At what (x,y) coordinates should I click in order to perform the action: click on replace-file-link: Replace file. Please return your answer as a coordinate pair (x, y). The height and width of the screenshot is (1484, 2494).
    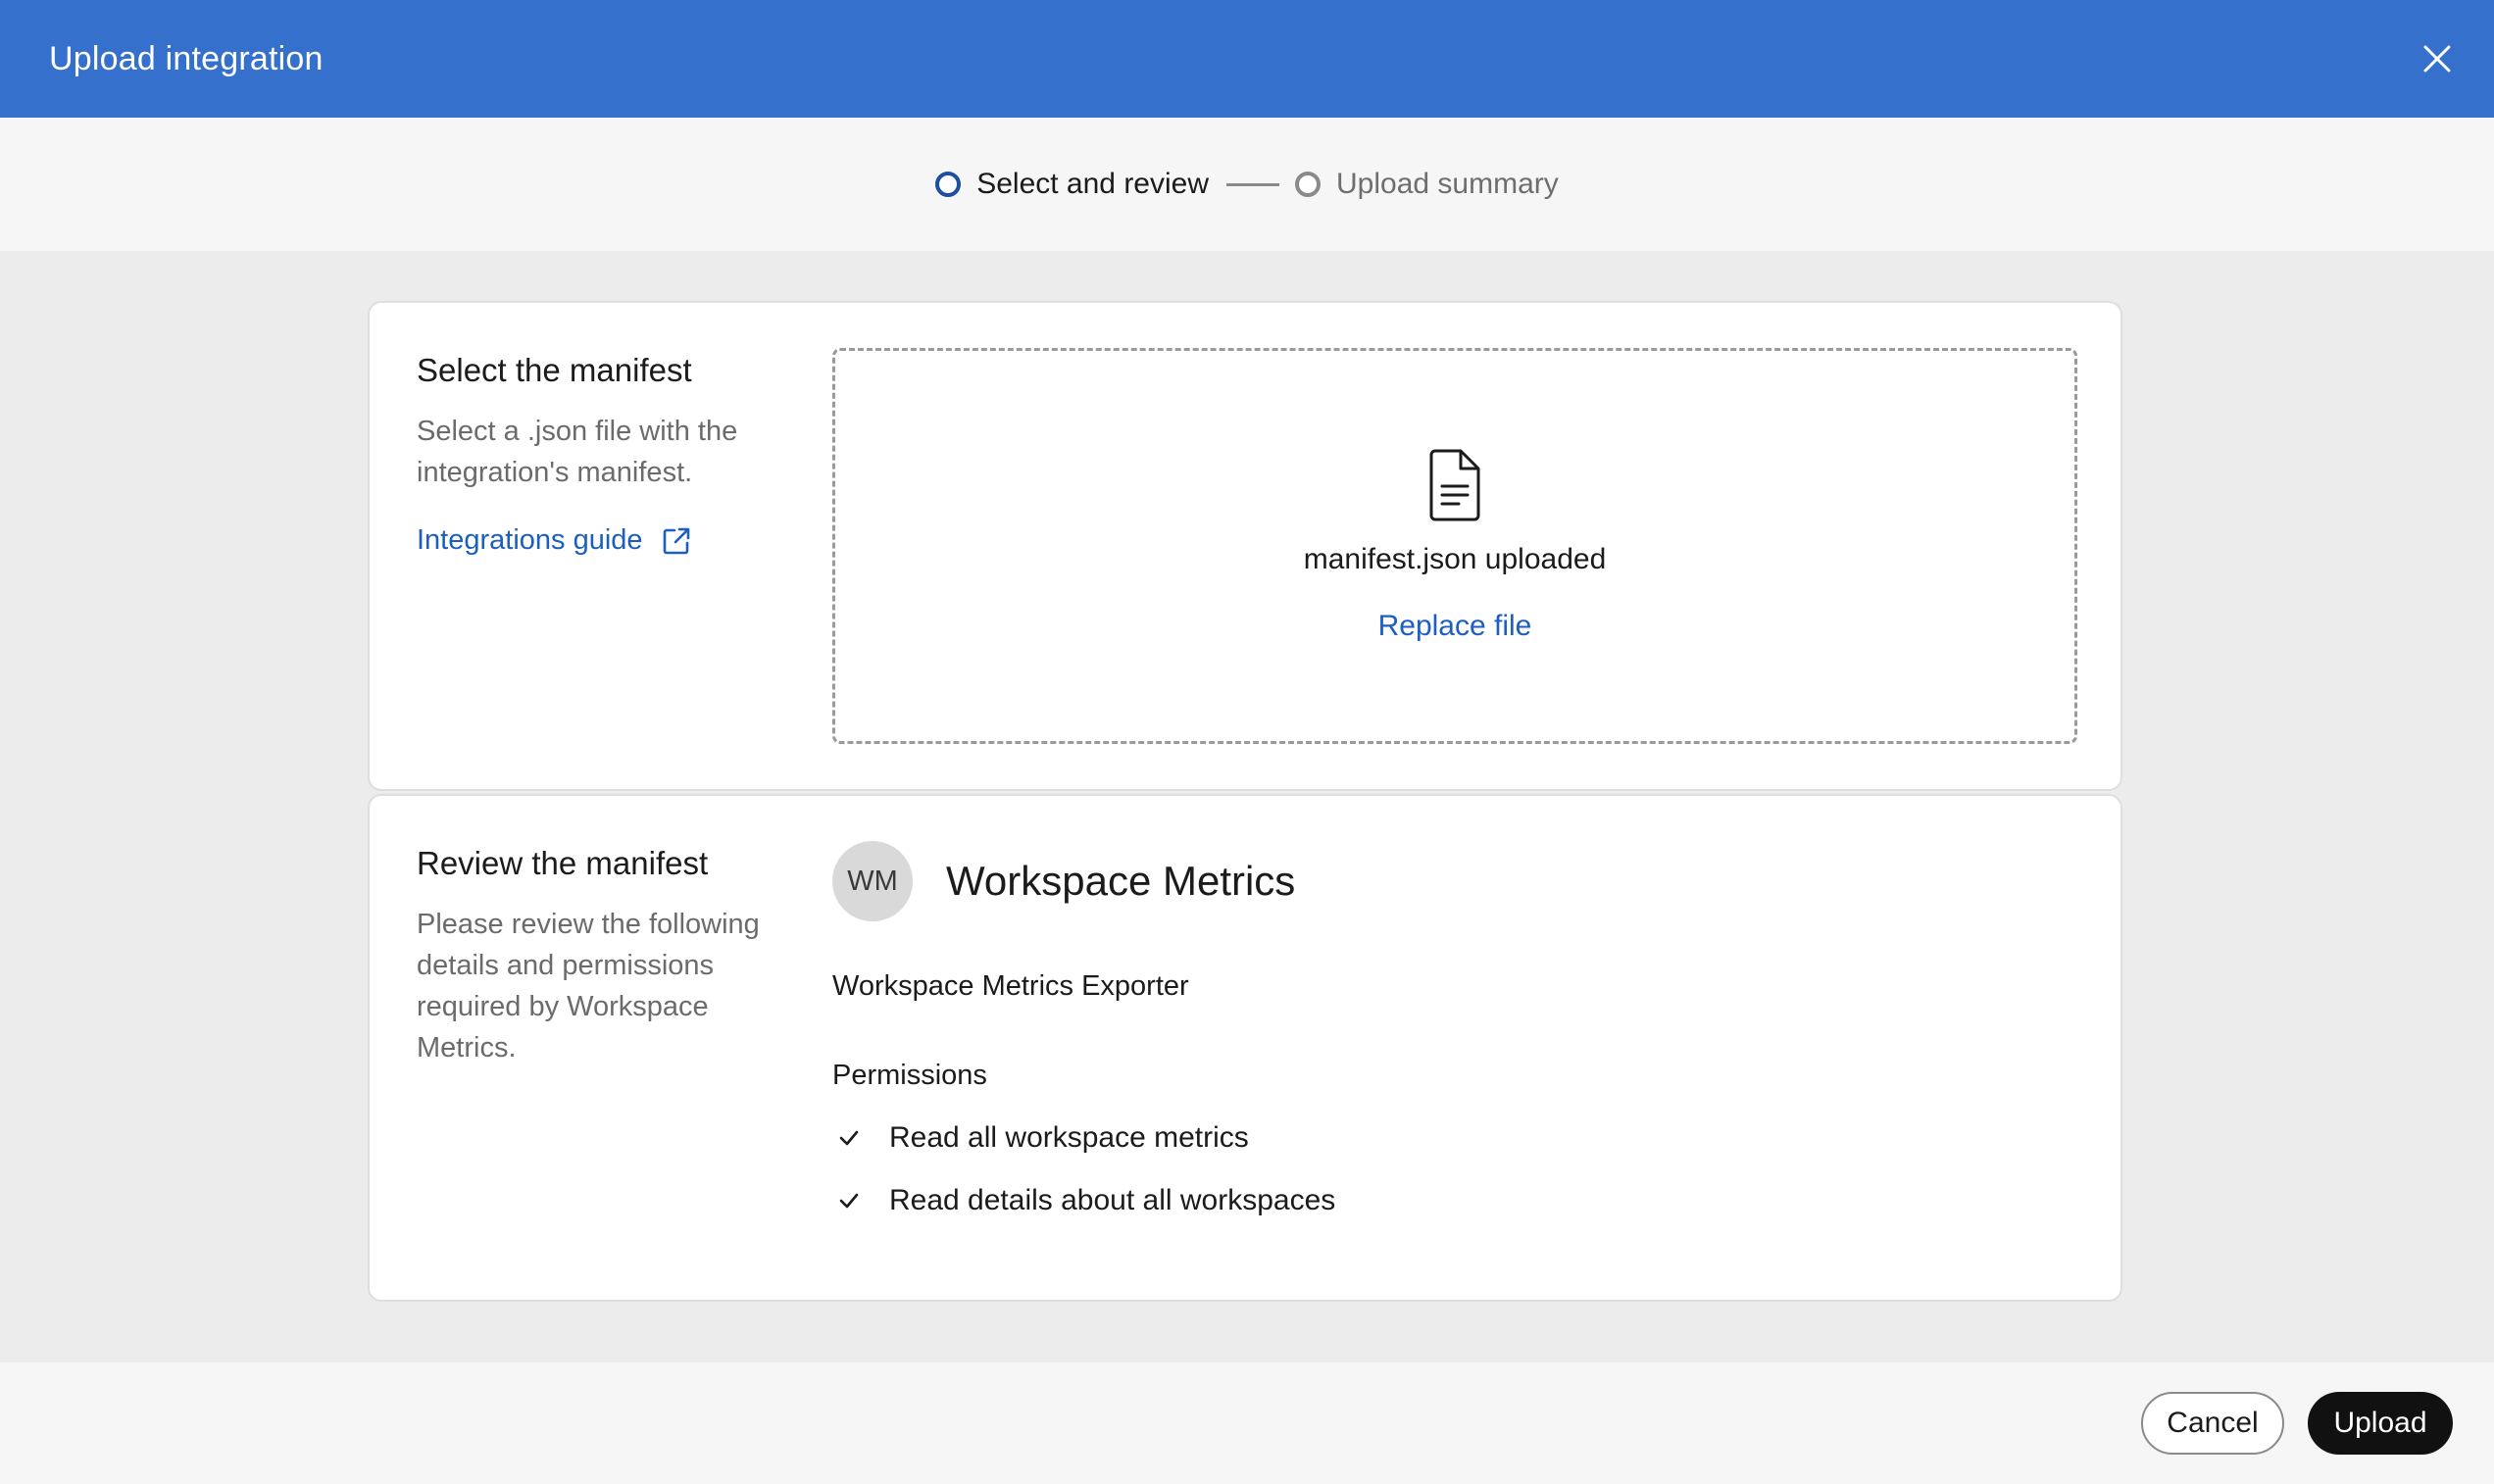
    Looking at the image, I should click on (1455, 626).